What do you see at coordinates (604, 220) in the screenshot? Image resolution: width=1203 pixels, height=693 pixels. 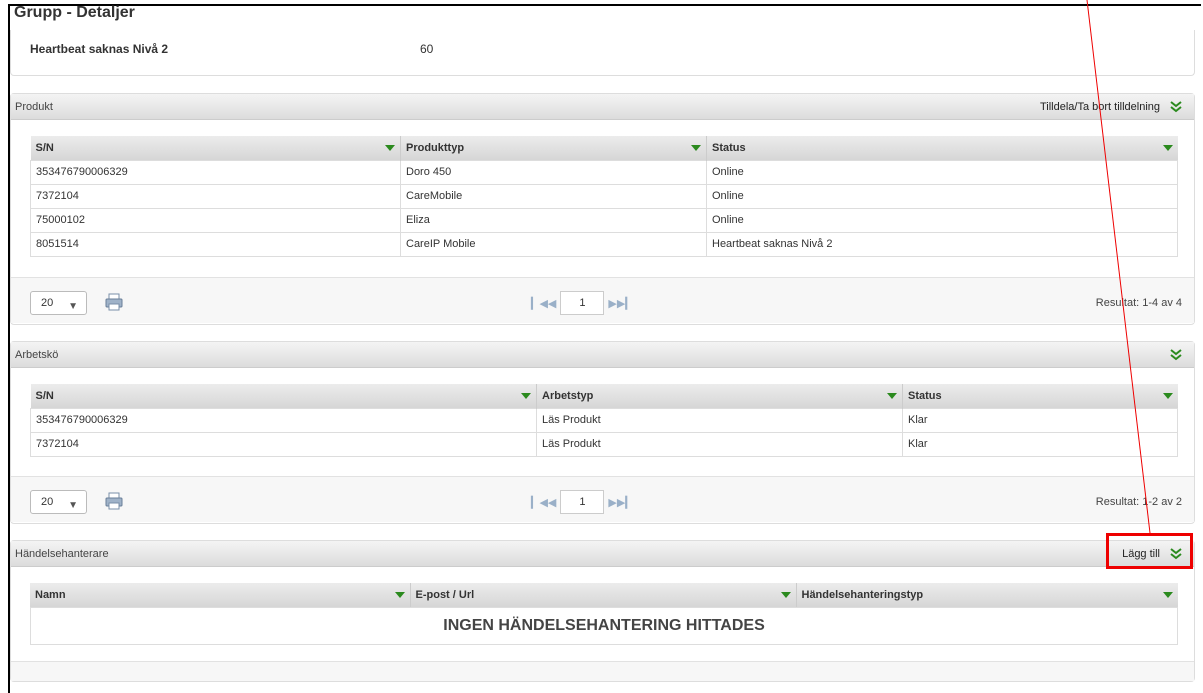 I see `table-row: 75000102 Eliza Online` at bounding box center [604, 220].